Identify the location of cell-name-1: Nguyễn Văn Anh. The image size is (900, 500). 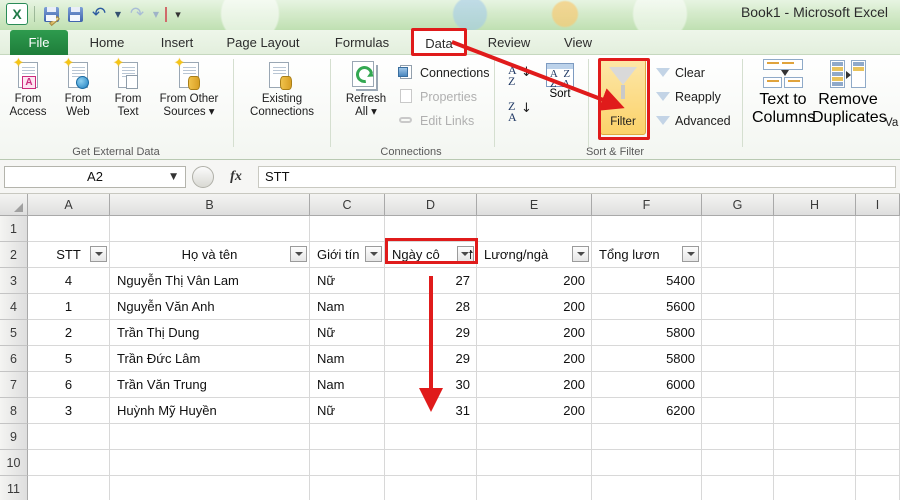
(210, 307).